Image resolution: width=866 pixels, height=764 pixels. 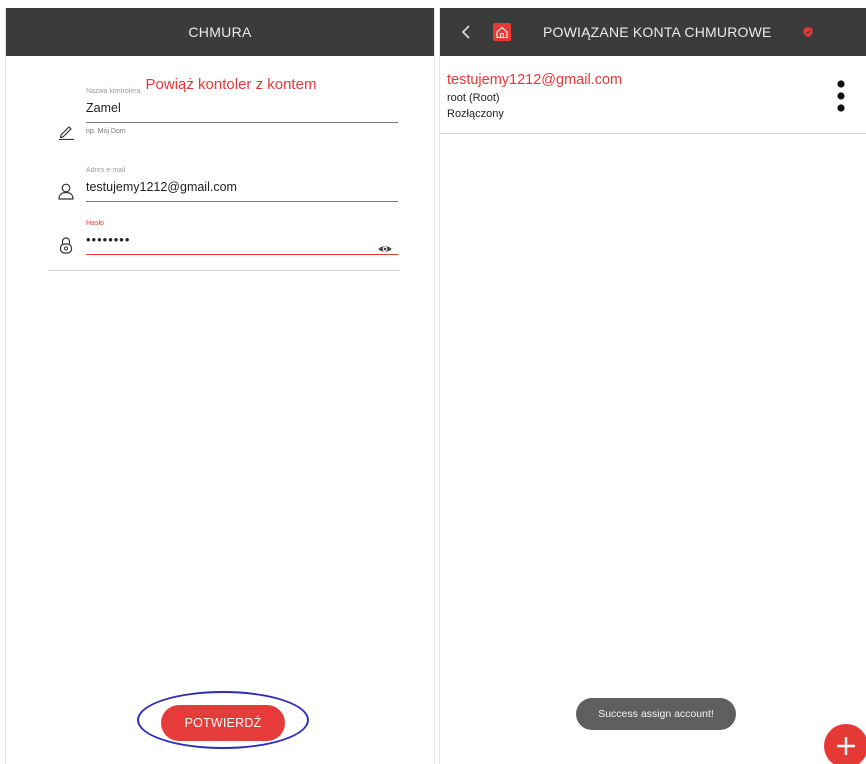 What do you see at coordinates (535, 80) in the screenshot?
I see `account-email: testujemy1212@gmail.com` at bounding box center [535, 80].